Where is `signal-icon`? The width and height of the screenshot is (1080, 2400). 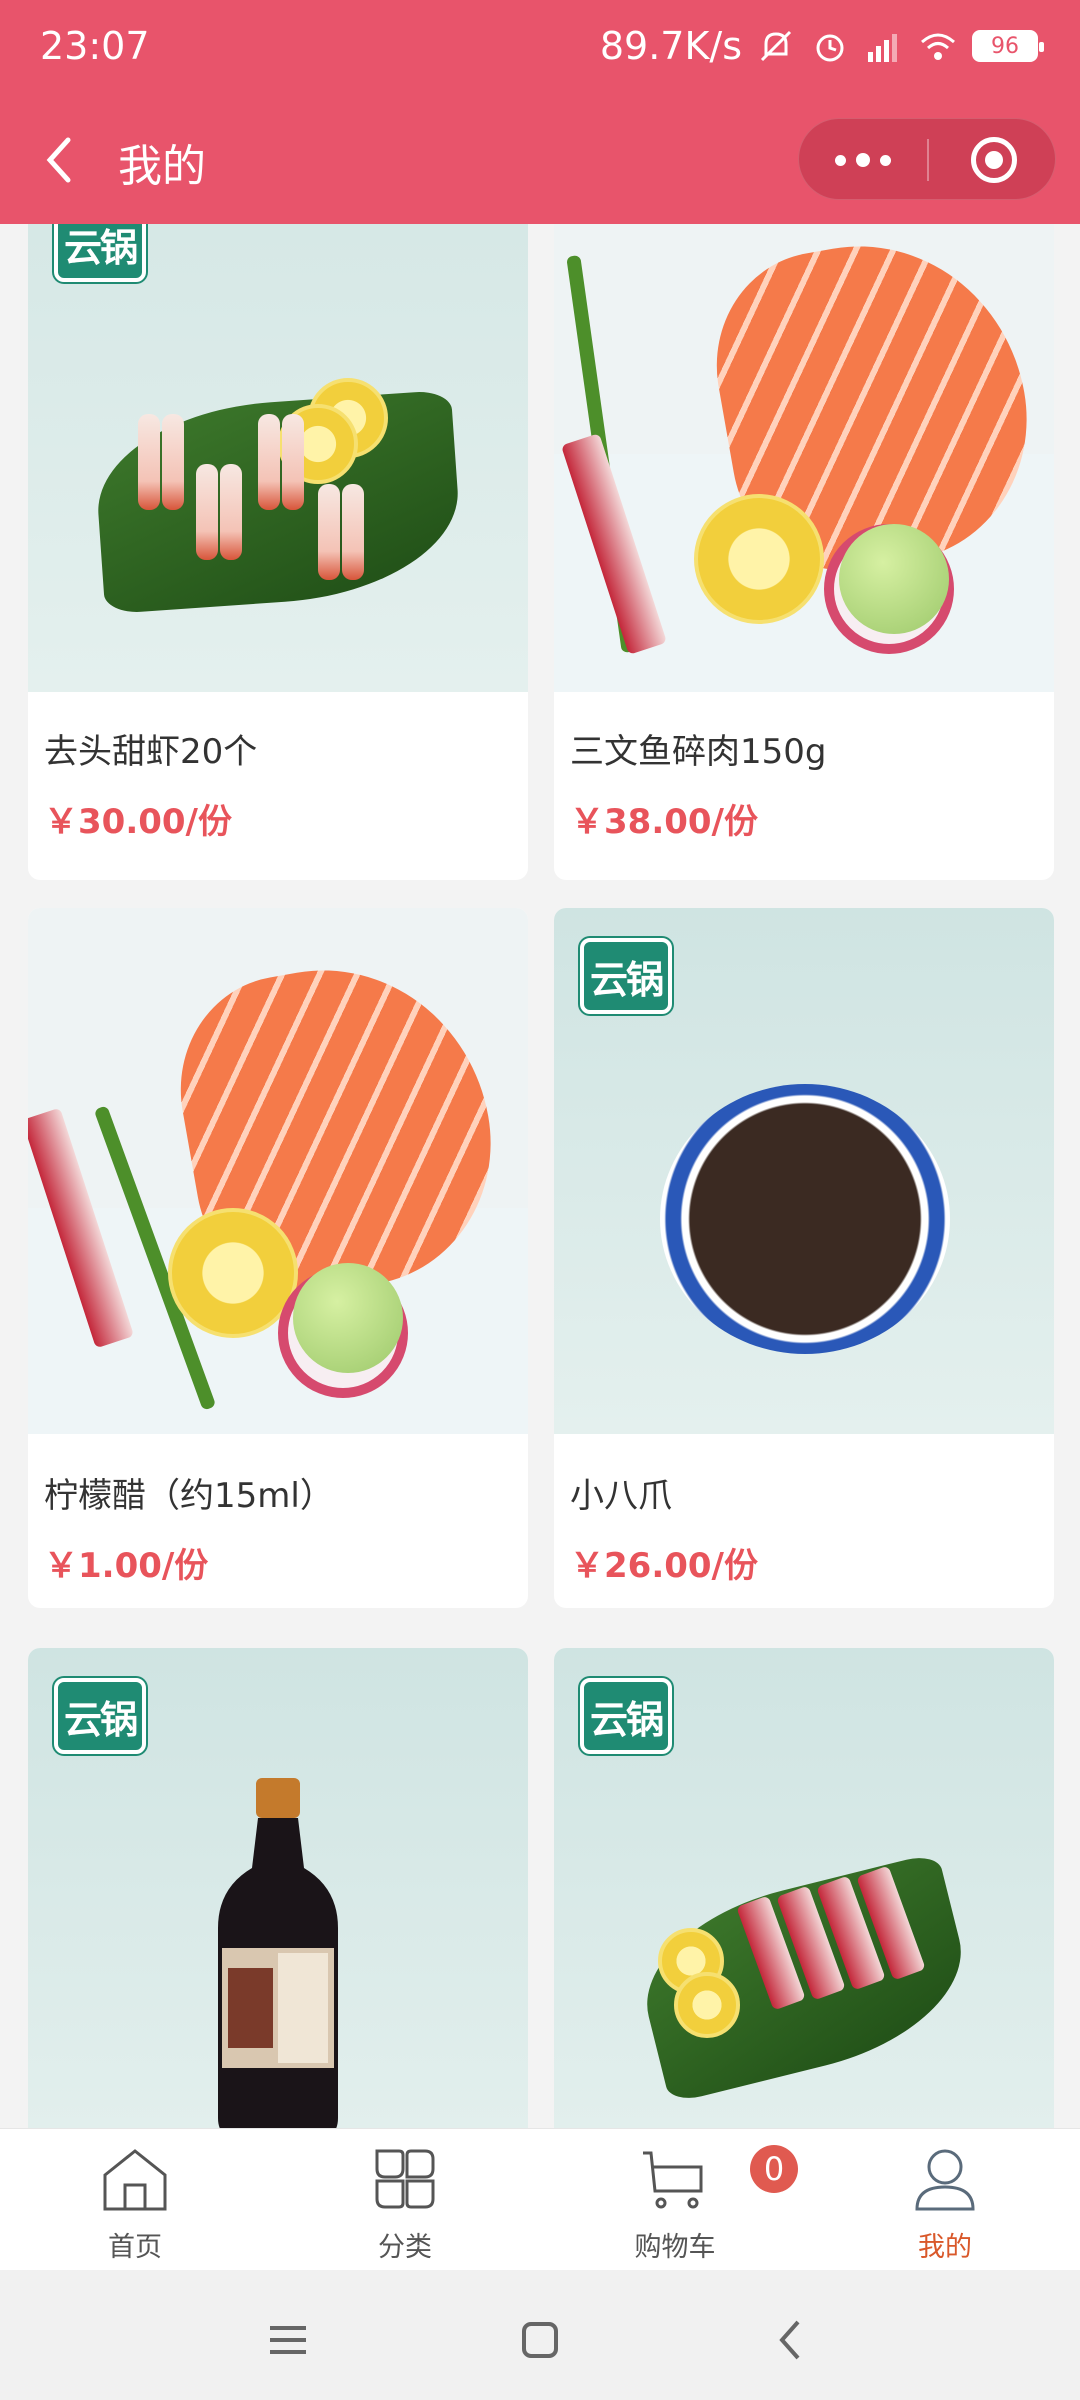 signal-icon is located at coordinates (882, 48).